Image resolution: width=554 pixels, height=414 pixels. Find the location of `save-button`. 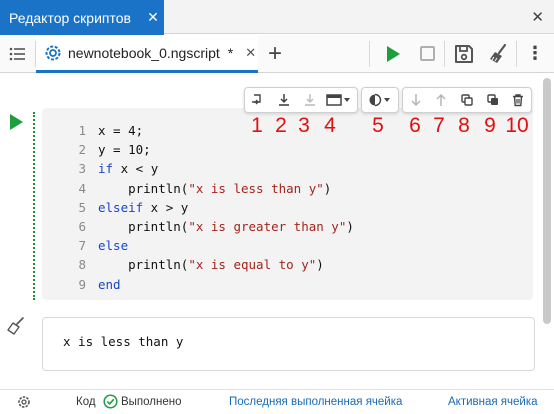

save-button is located at coordinates (464, 54).